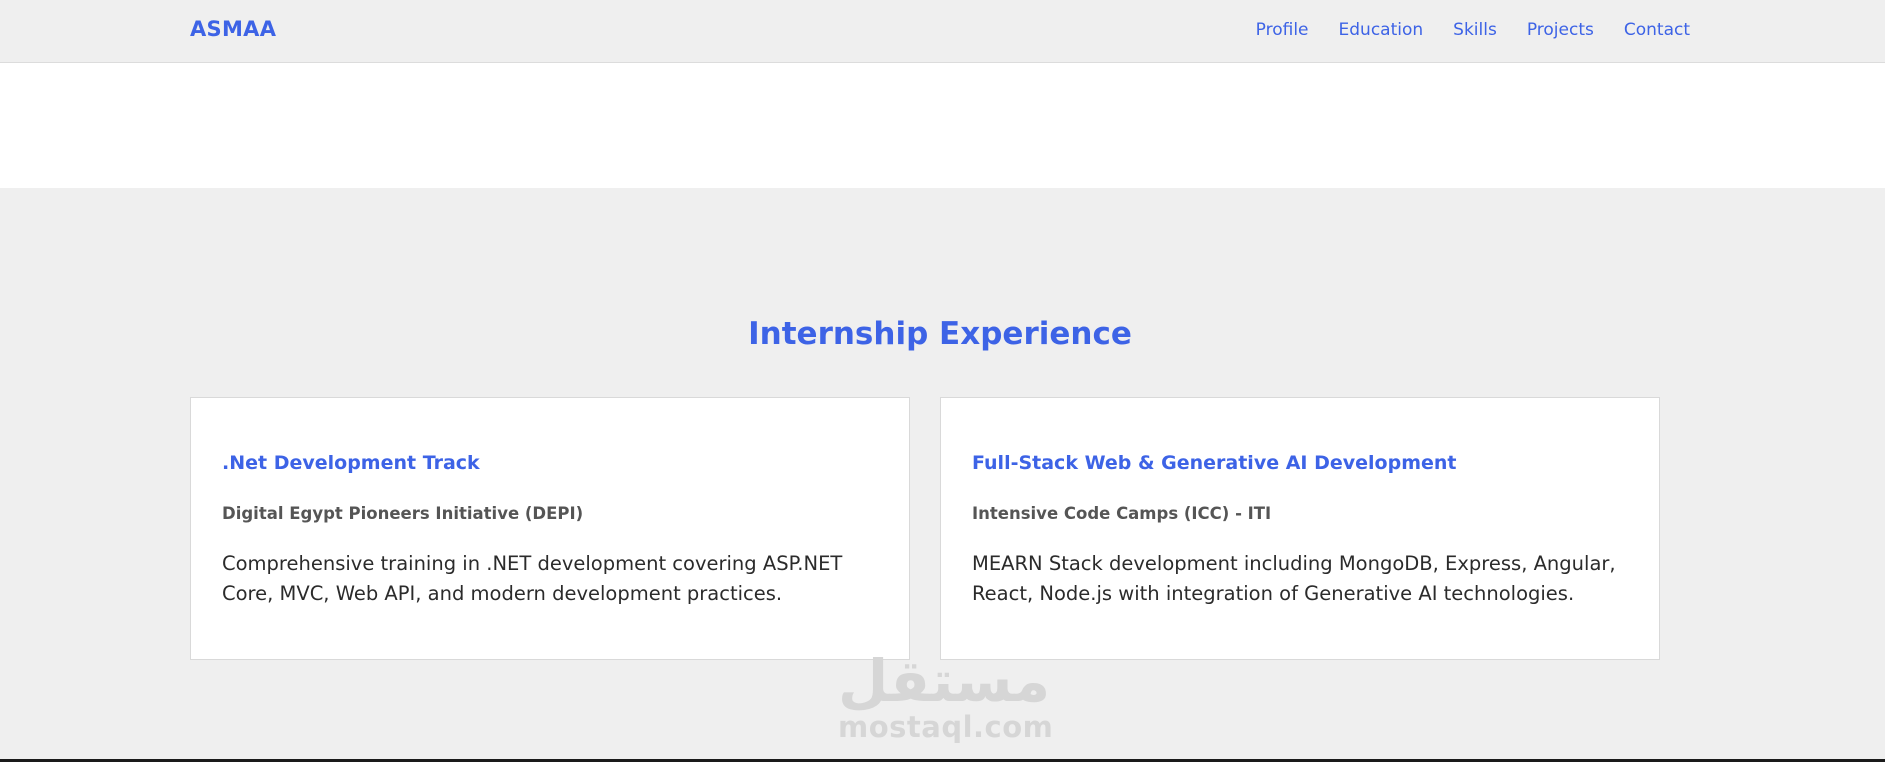 The width and height of the screenshot is (1885, 762). What do you see at coordinates (403, 513) in the screenshot?
I see `card-organization: Digital Egypt Pioneers Initiative (DEPI)` at bounding box center [403, 513].